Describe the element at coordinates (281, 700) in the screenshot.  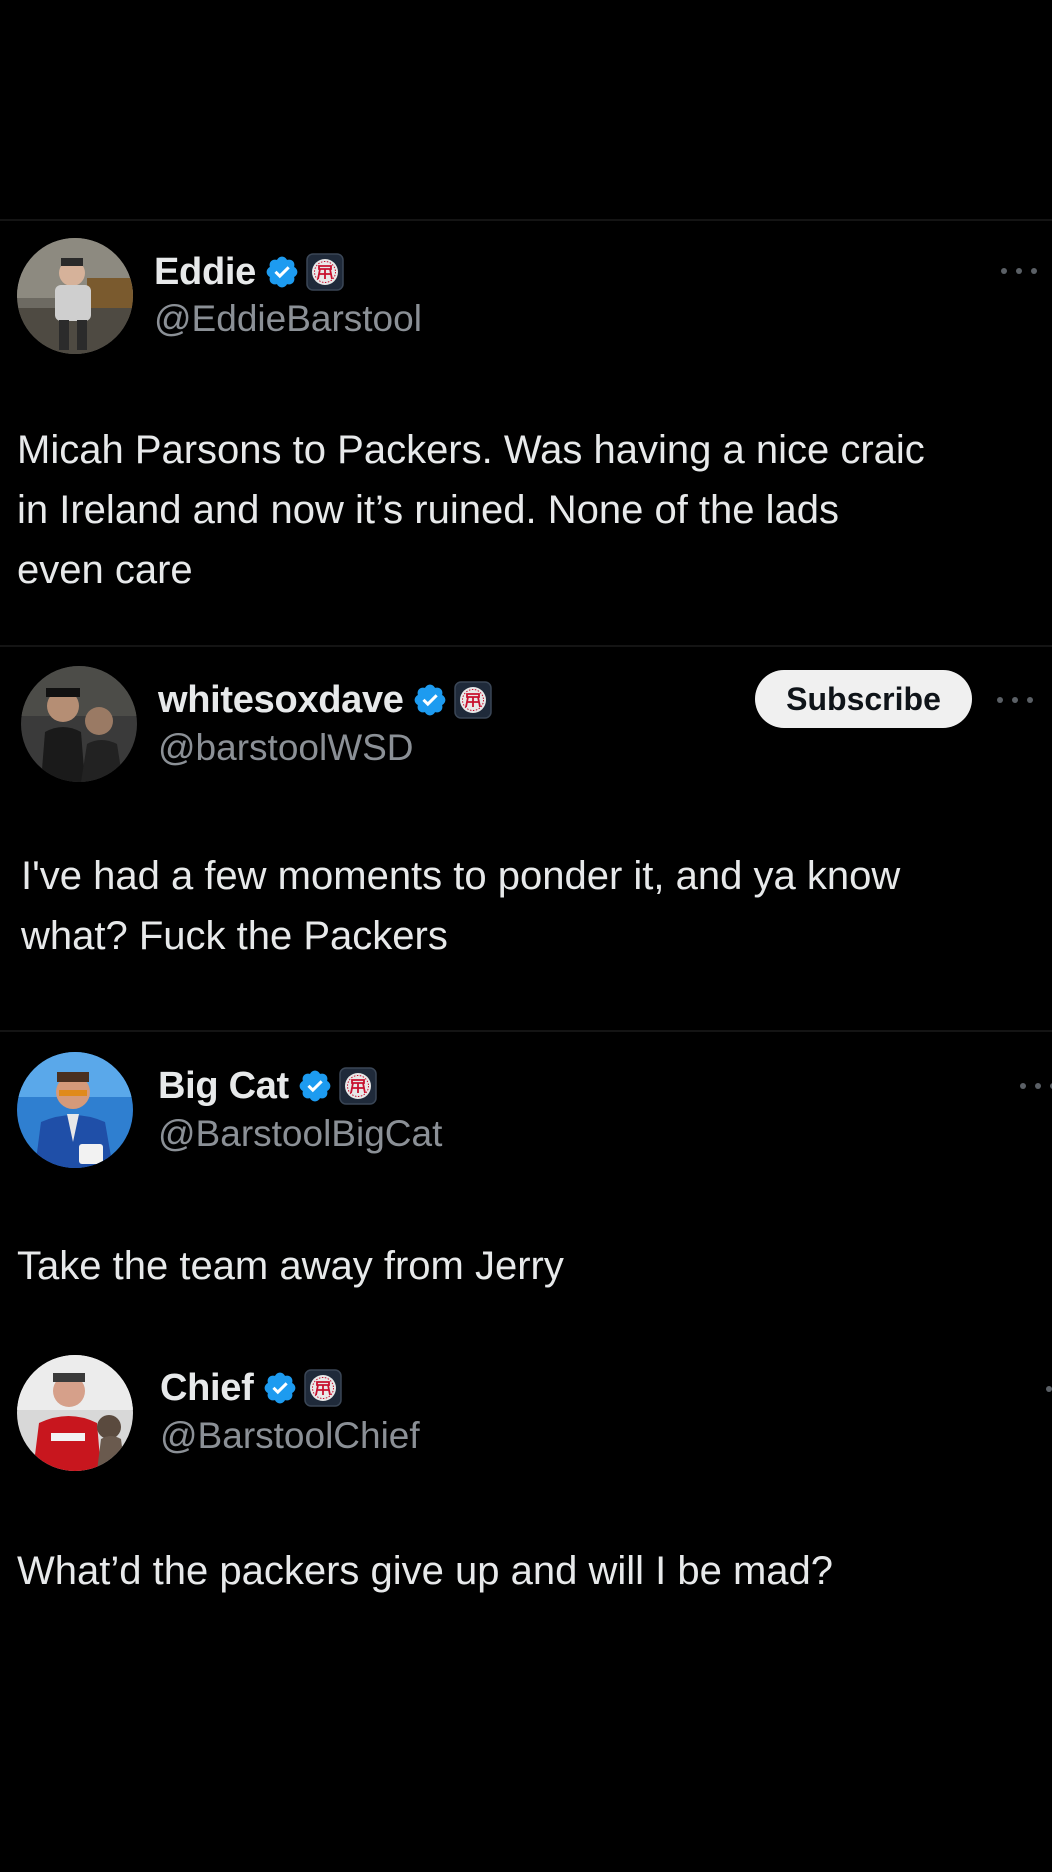
I see `display-name: whitesoxdave` at that location.